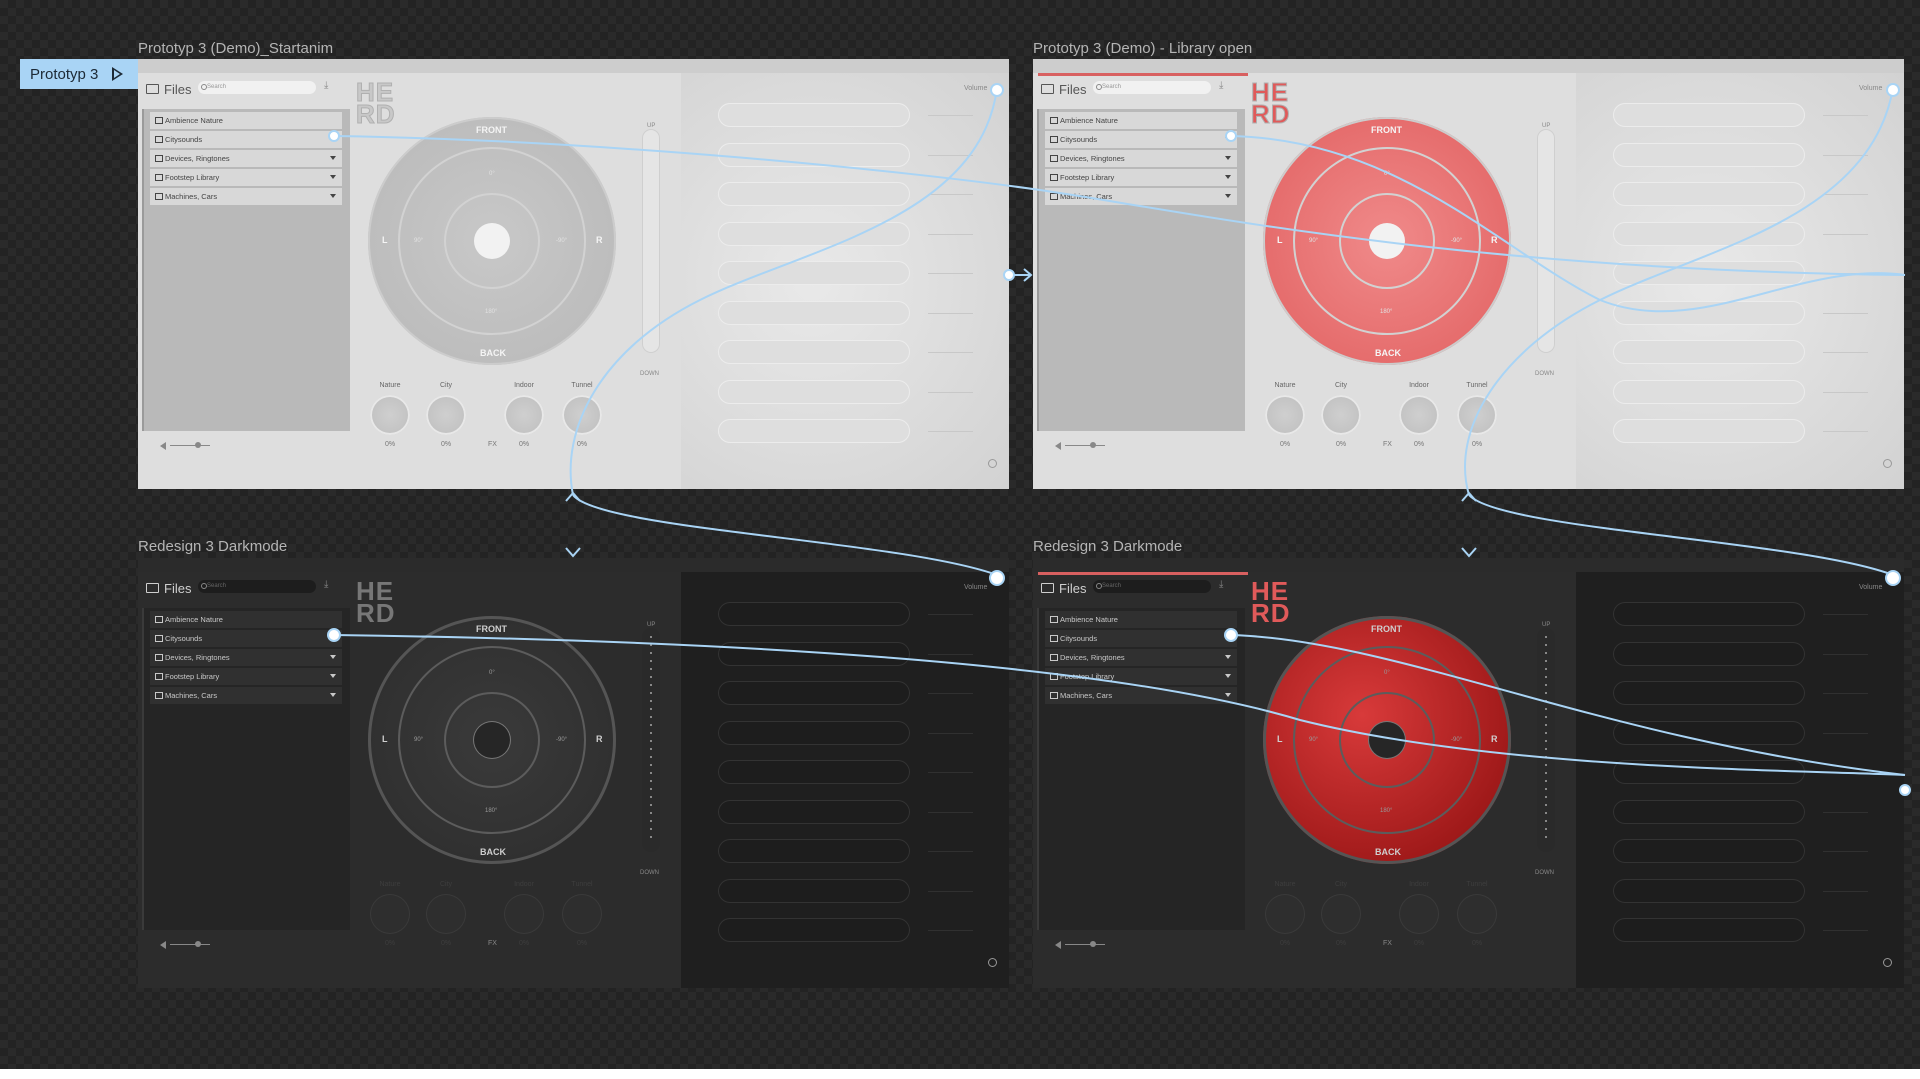 The height and width of the screenshot is (1079, 1920). I want to click on frame-title: Redesign 3 Darkmode, so click(1107, 546).